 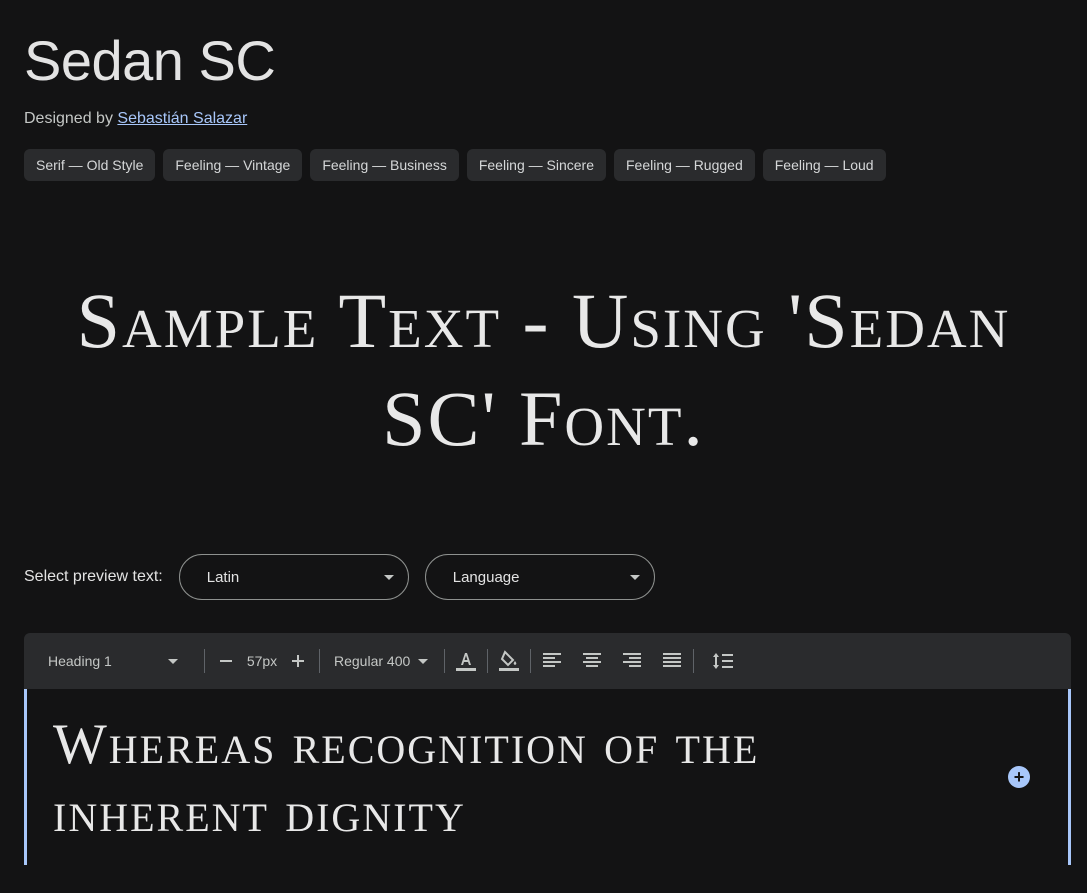 I want to click on font-size-value: 57px, so click(x=262, y=661).